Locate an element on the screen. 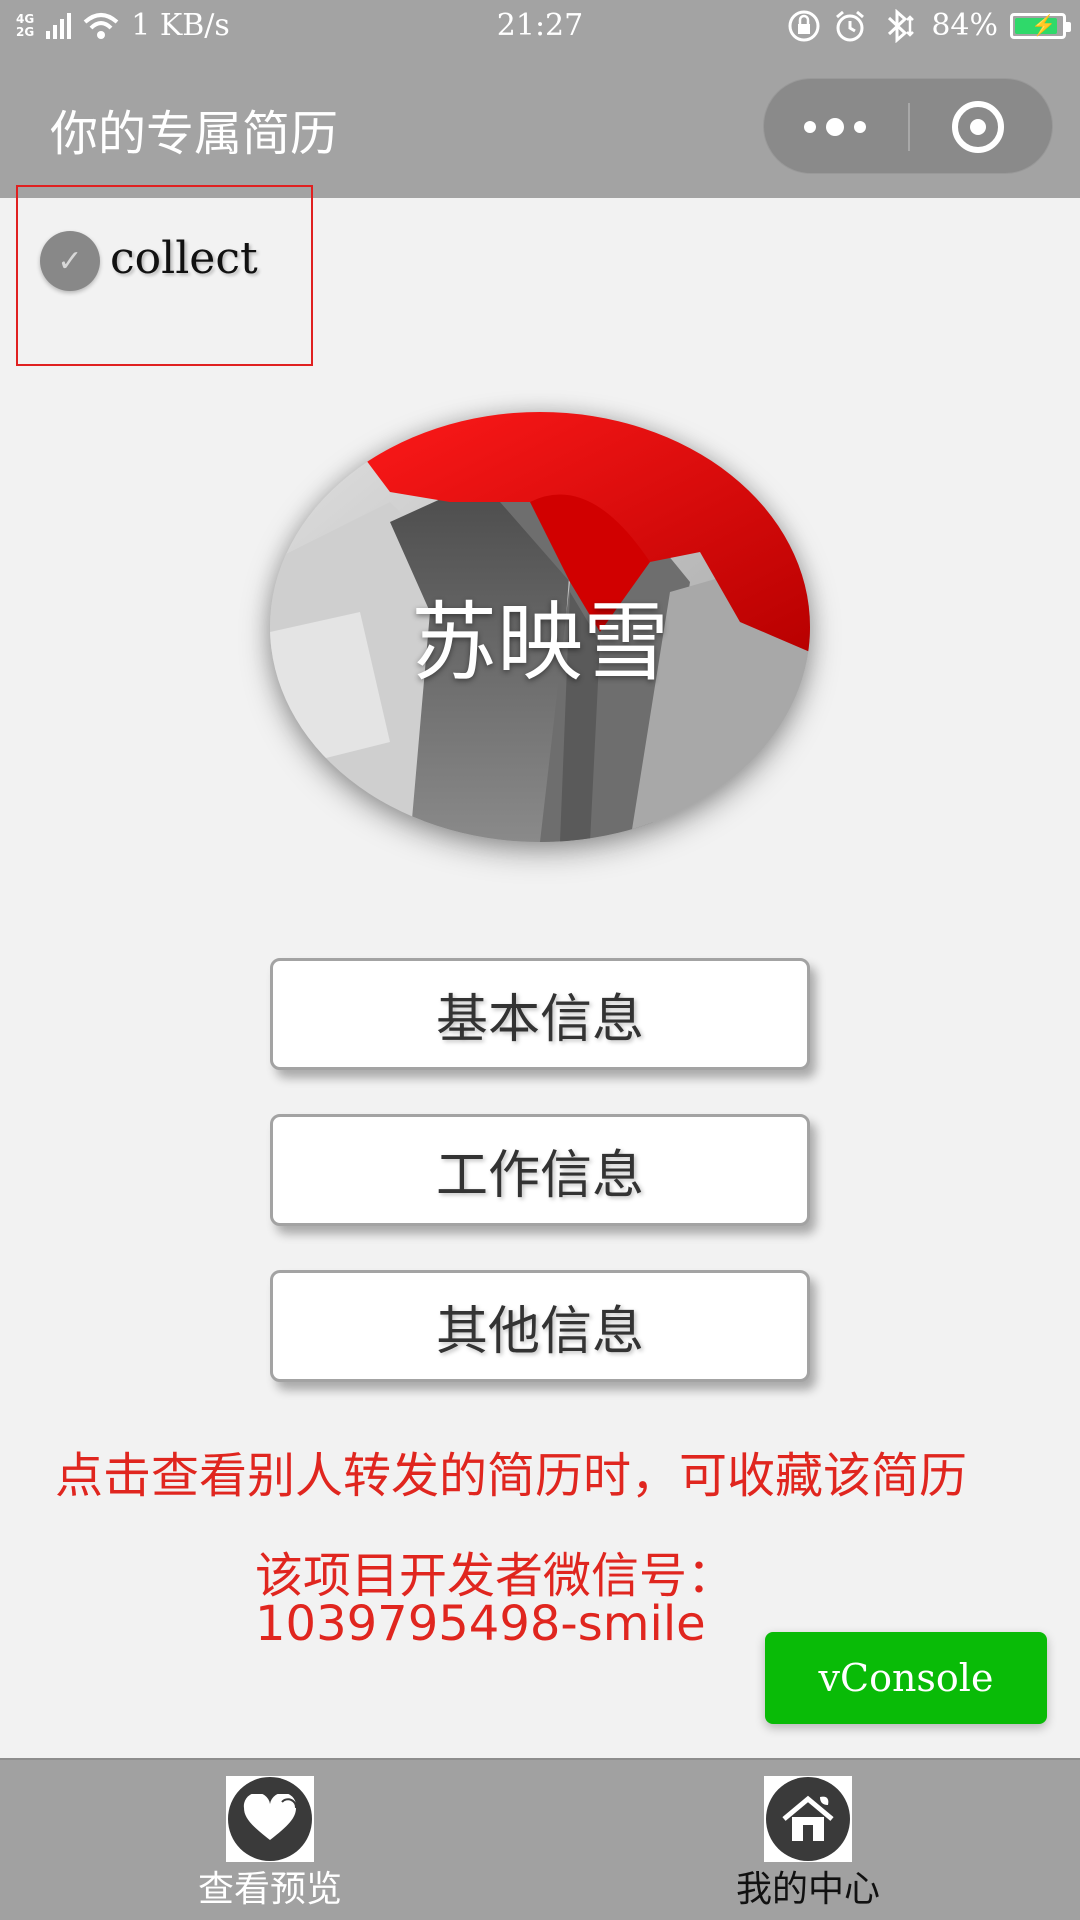 The width and height of the screenshot is (1080, 1920). navigation-bar: 你的专属简历 is located at coordinates (540, 127).